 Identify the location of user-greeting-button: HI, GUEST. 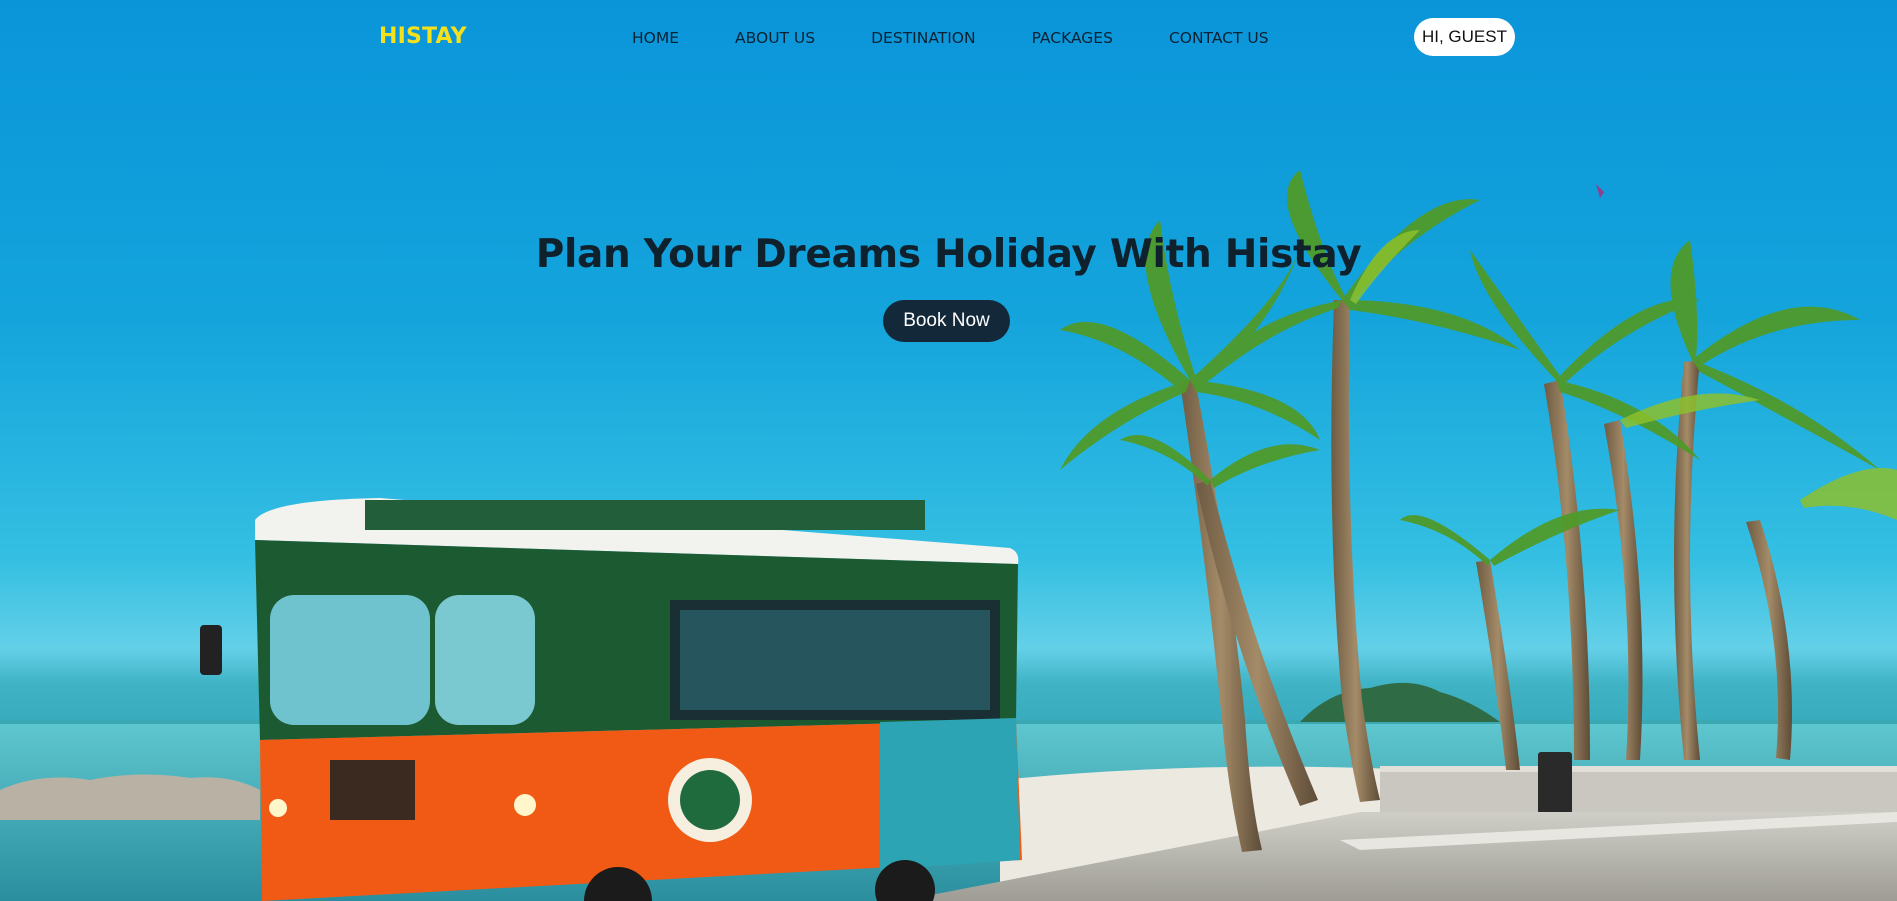
(1464, 37).